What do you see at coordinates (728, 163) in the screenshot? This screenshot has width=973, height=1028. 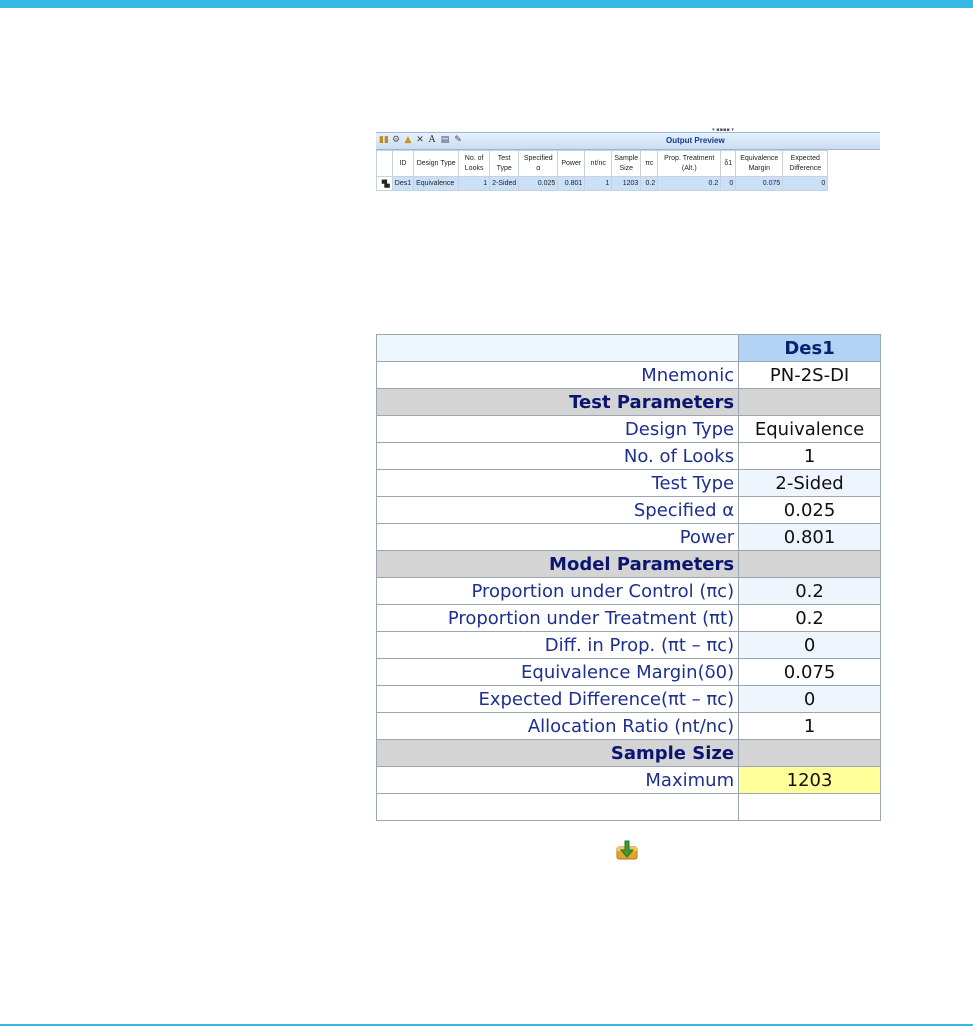 I see `col-header: δ1` at bounding box center [728, 163].